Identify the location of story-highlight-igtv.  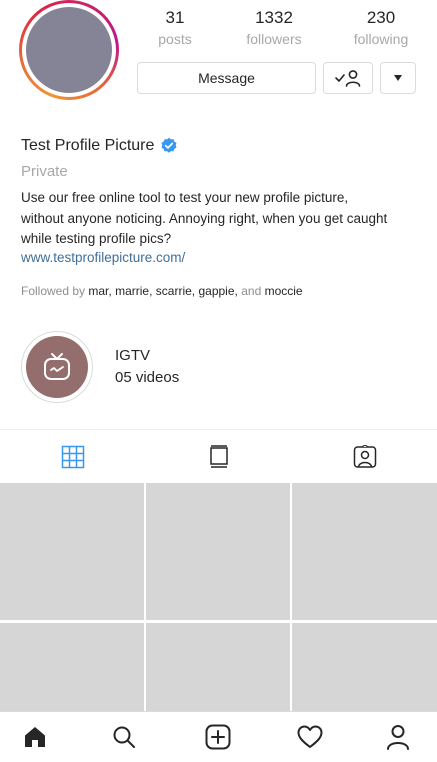
(57, 367).